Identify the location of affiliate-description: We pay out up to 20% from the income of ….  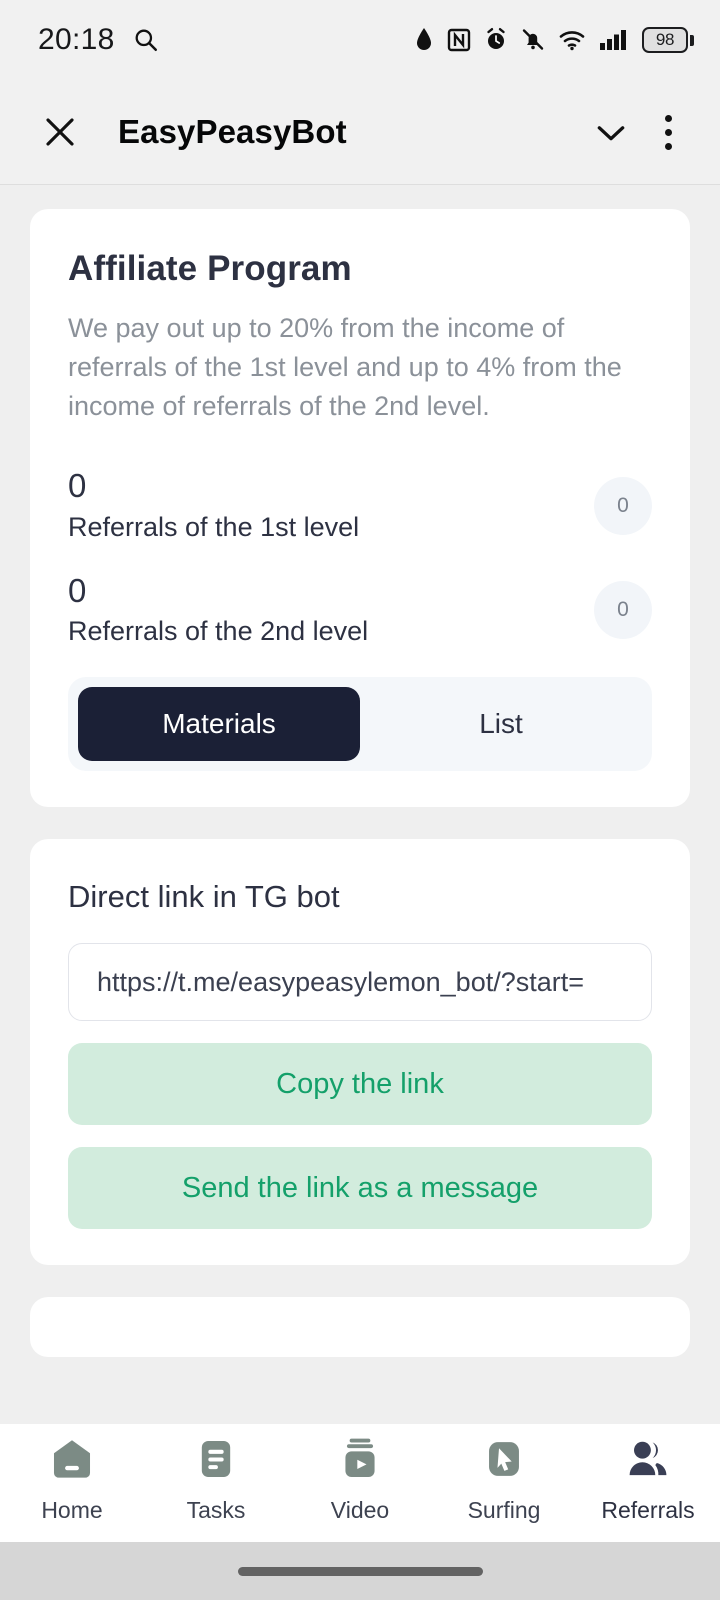
(345, 367).